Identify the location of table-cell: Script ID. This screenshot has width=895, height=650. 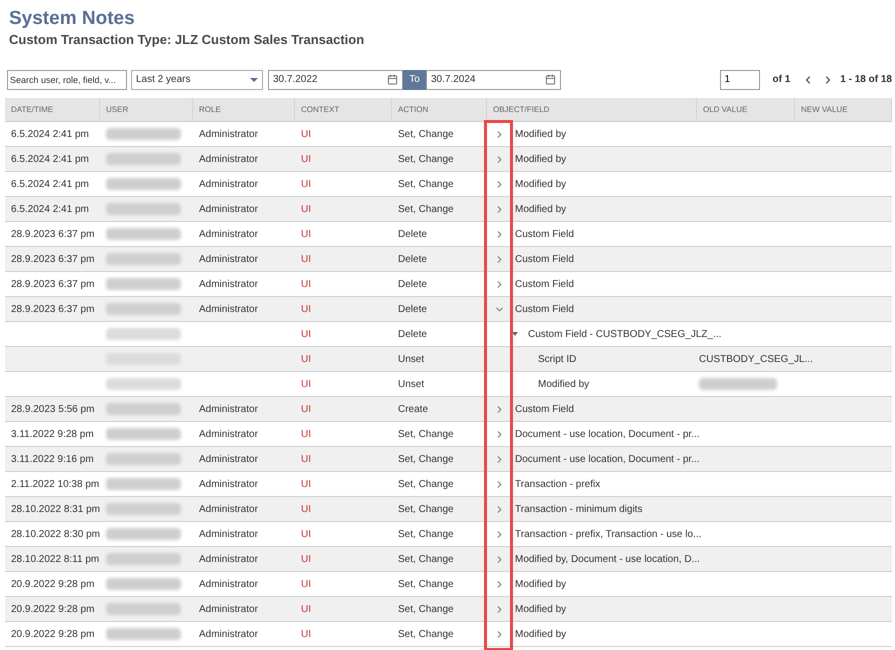
(557, 359).